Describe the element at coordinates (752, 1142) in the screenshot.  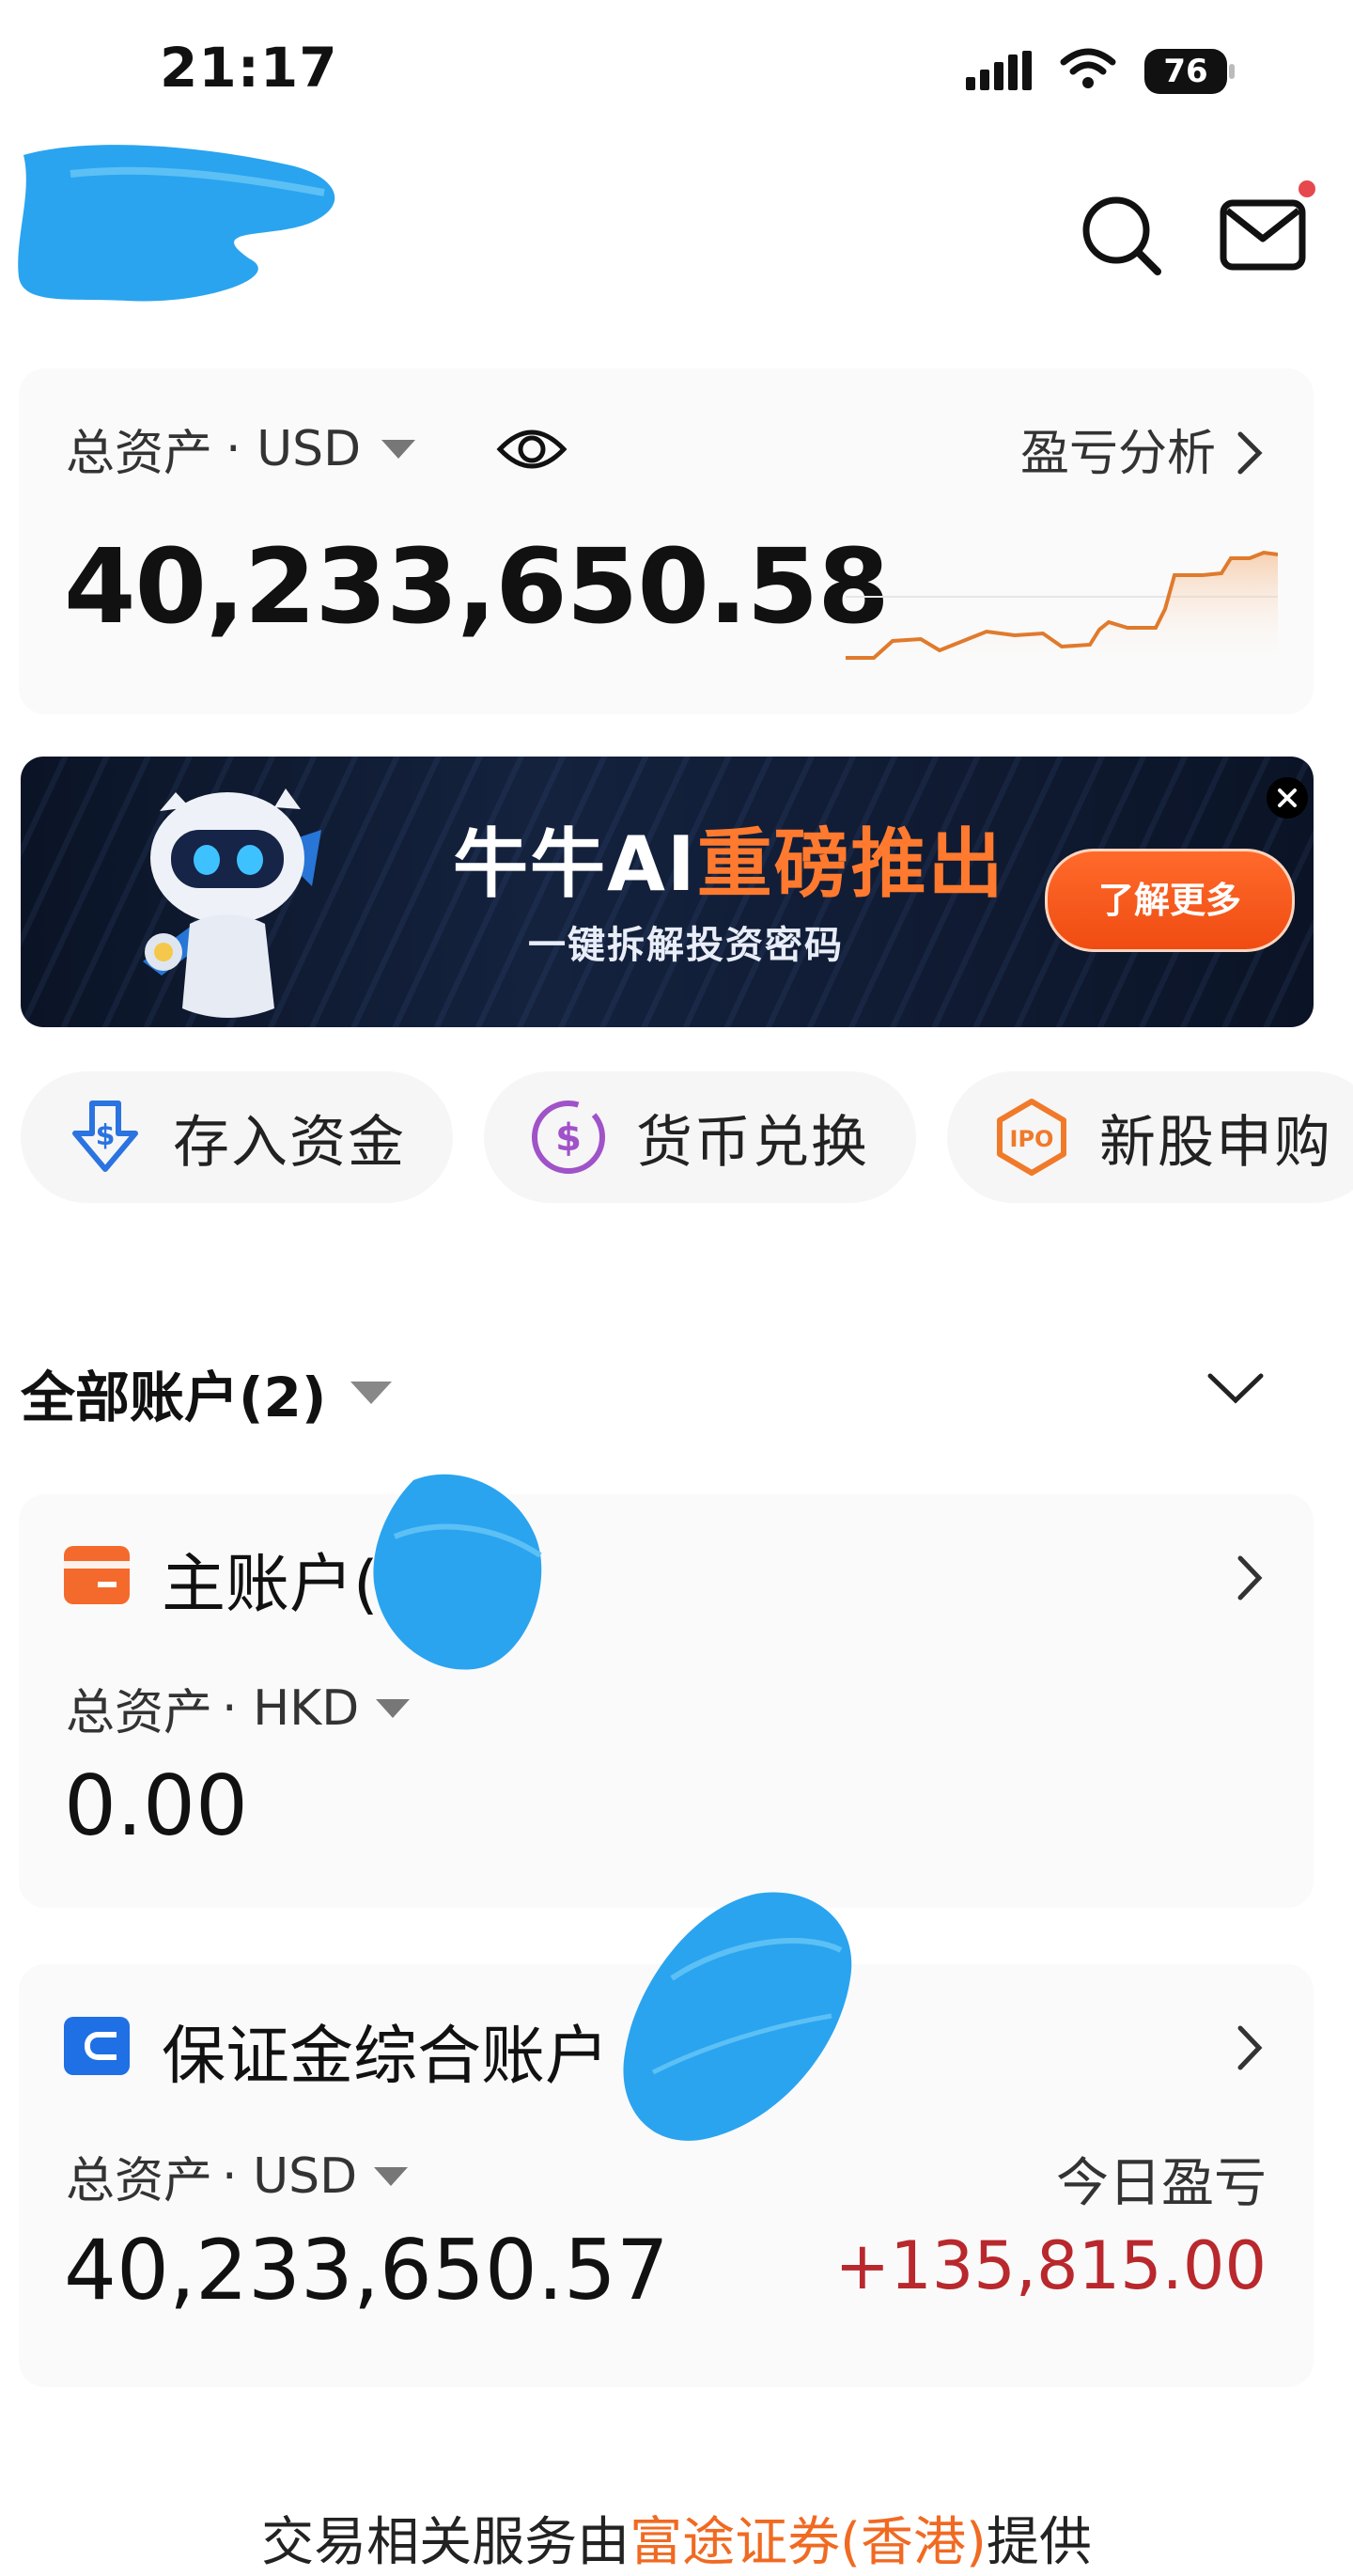
I see `currency-exchange-label: 货币兑换` at that location.